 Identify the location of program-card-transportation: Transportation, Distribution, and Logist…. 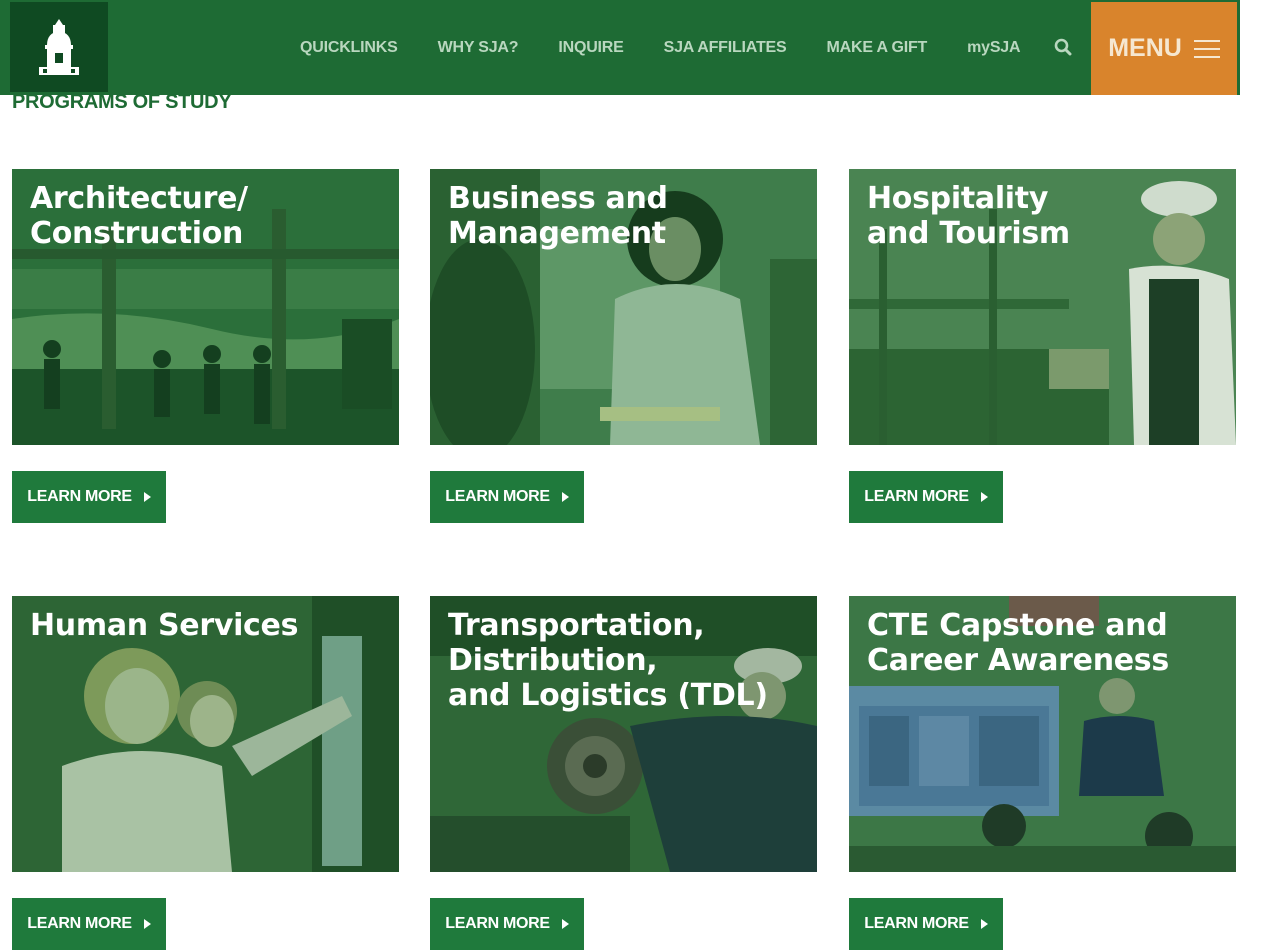
(623, 773).